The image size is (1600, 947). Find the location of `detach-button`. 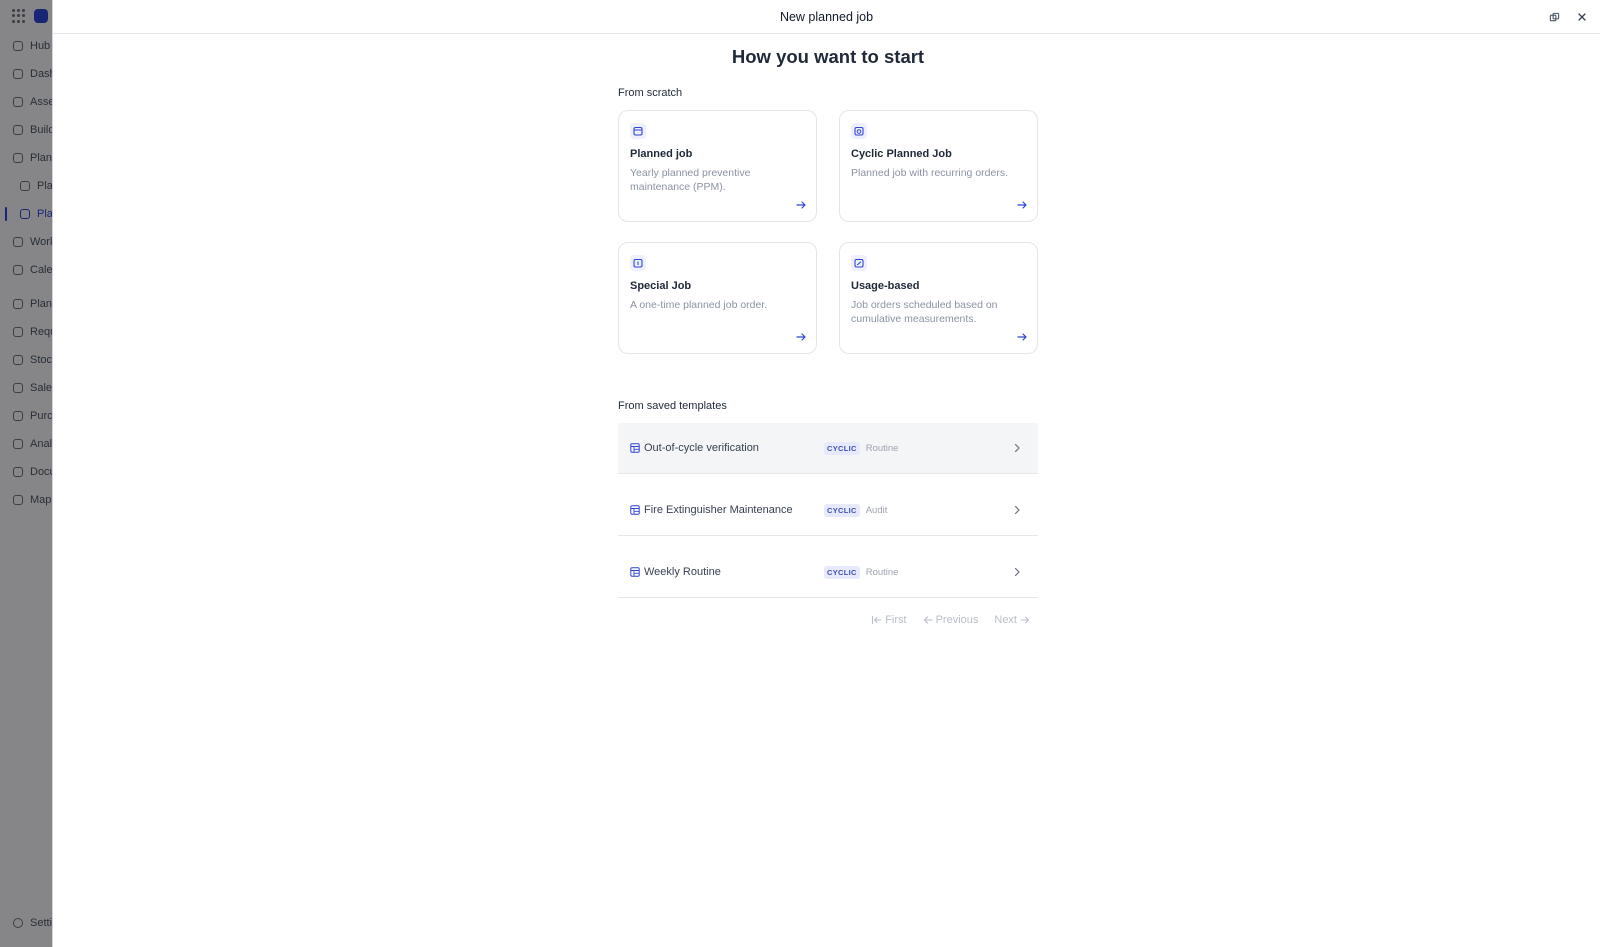

detach-button is located at coordinates (1554, 17).